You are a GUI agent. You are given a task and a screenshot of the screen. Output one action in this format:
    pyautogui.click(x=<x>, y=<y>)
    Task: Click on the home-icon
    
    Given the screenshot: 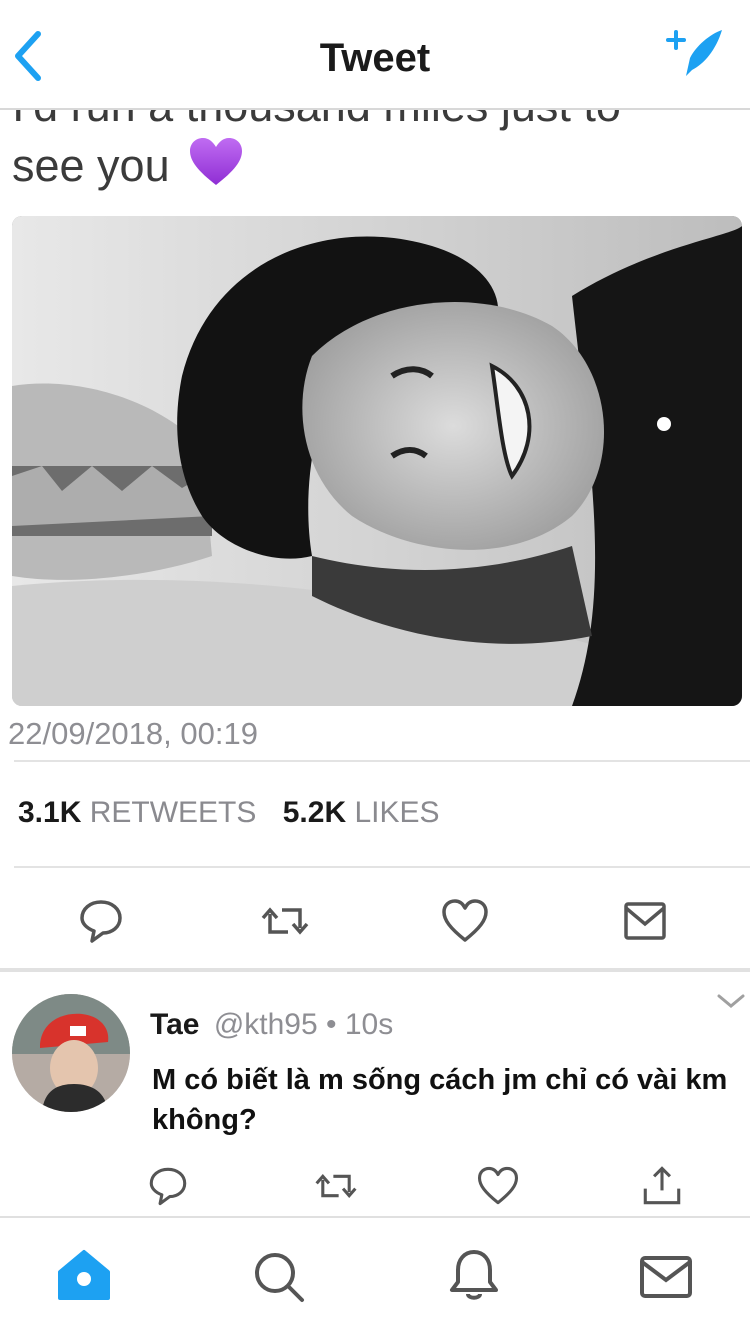 What is the action you would take?
    pyautogui.click(x=84, y=1275)
    